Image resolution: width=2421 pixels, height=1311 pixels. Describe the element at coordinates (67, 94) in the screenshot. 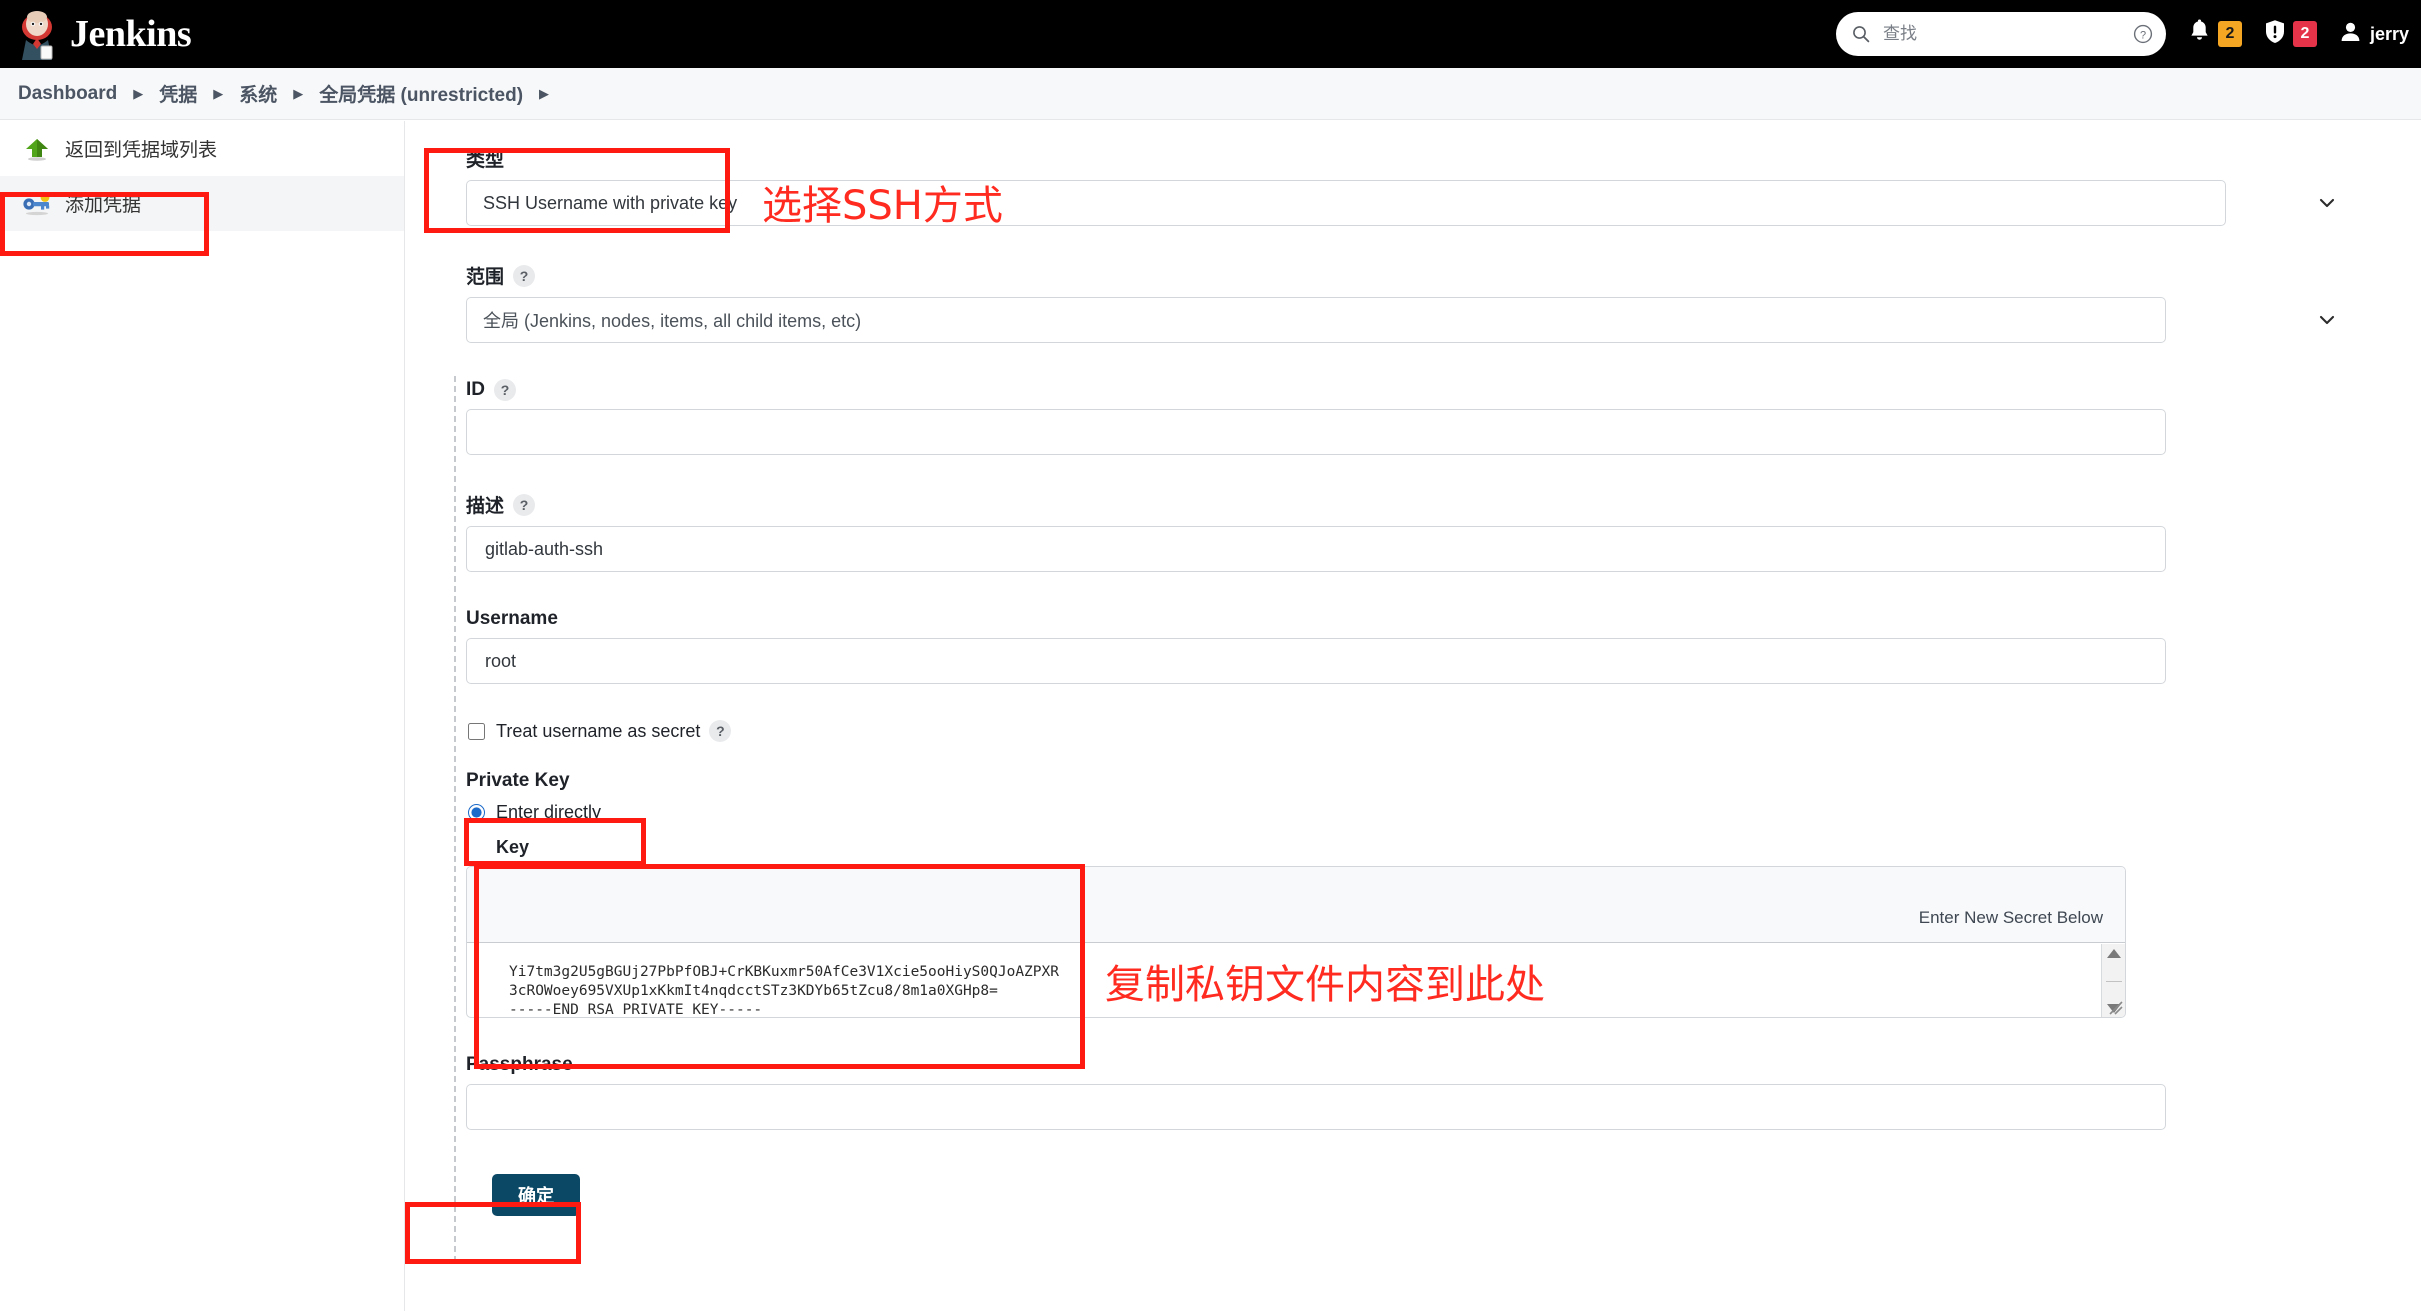

I see `breadcrumb-item-dashboard: Dashboard` at that location.